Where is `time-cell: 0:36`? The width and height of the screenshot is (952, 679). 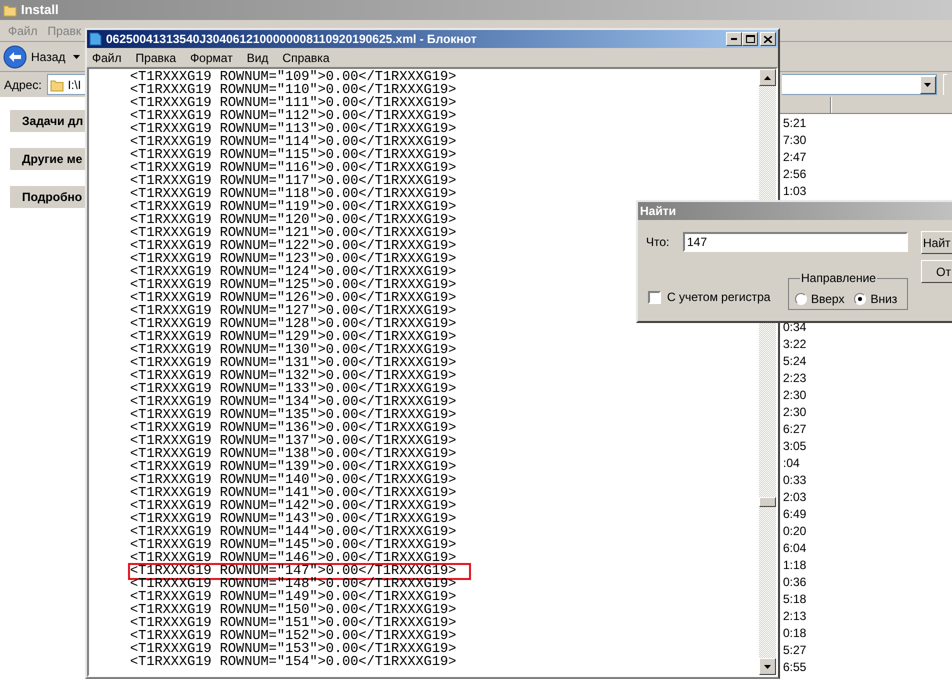
time-cell: 0:36 is located at coordinates (794, 582).